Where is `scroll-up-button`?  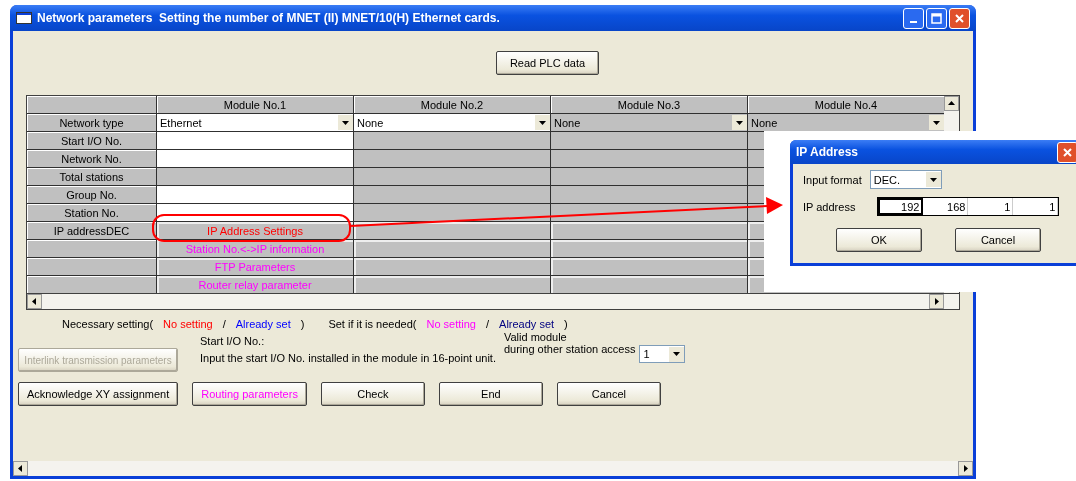
scroll-up-button is located at coordinates (951, 103).